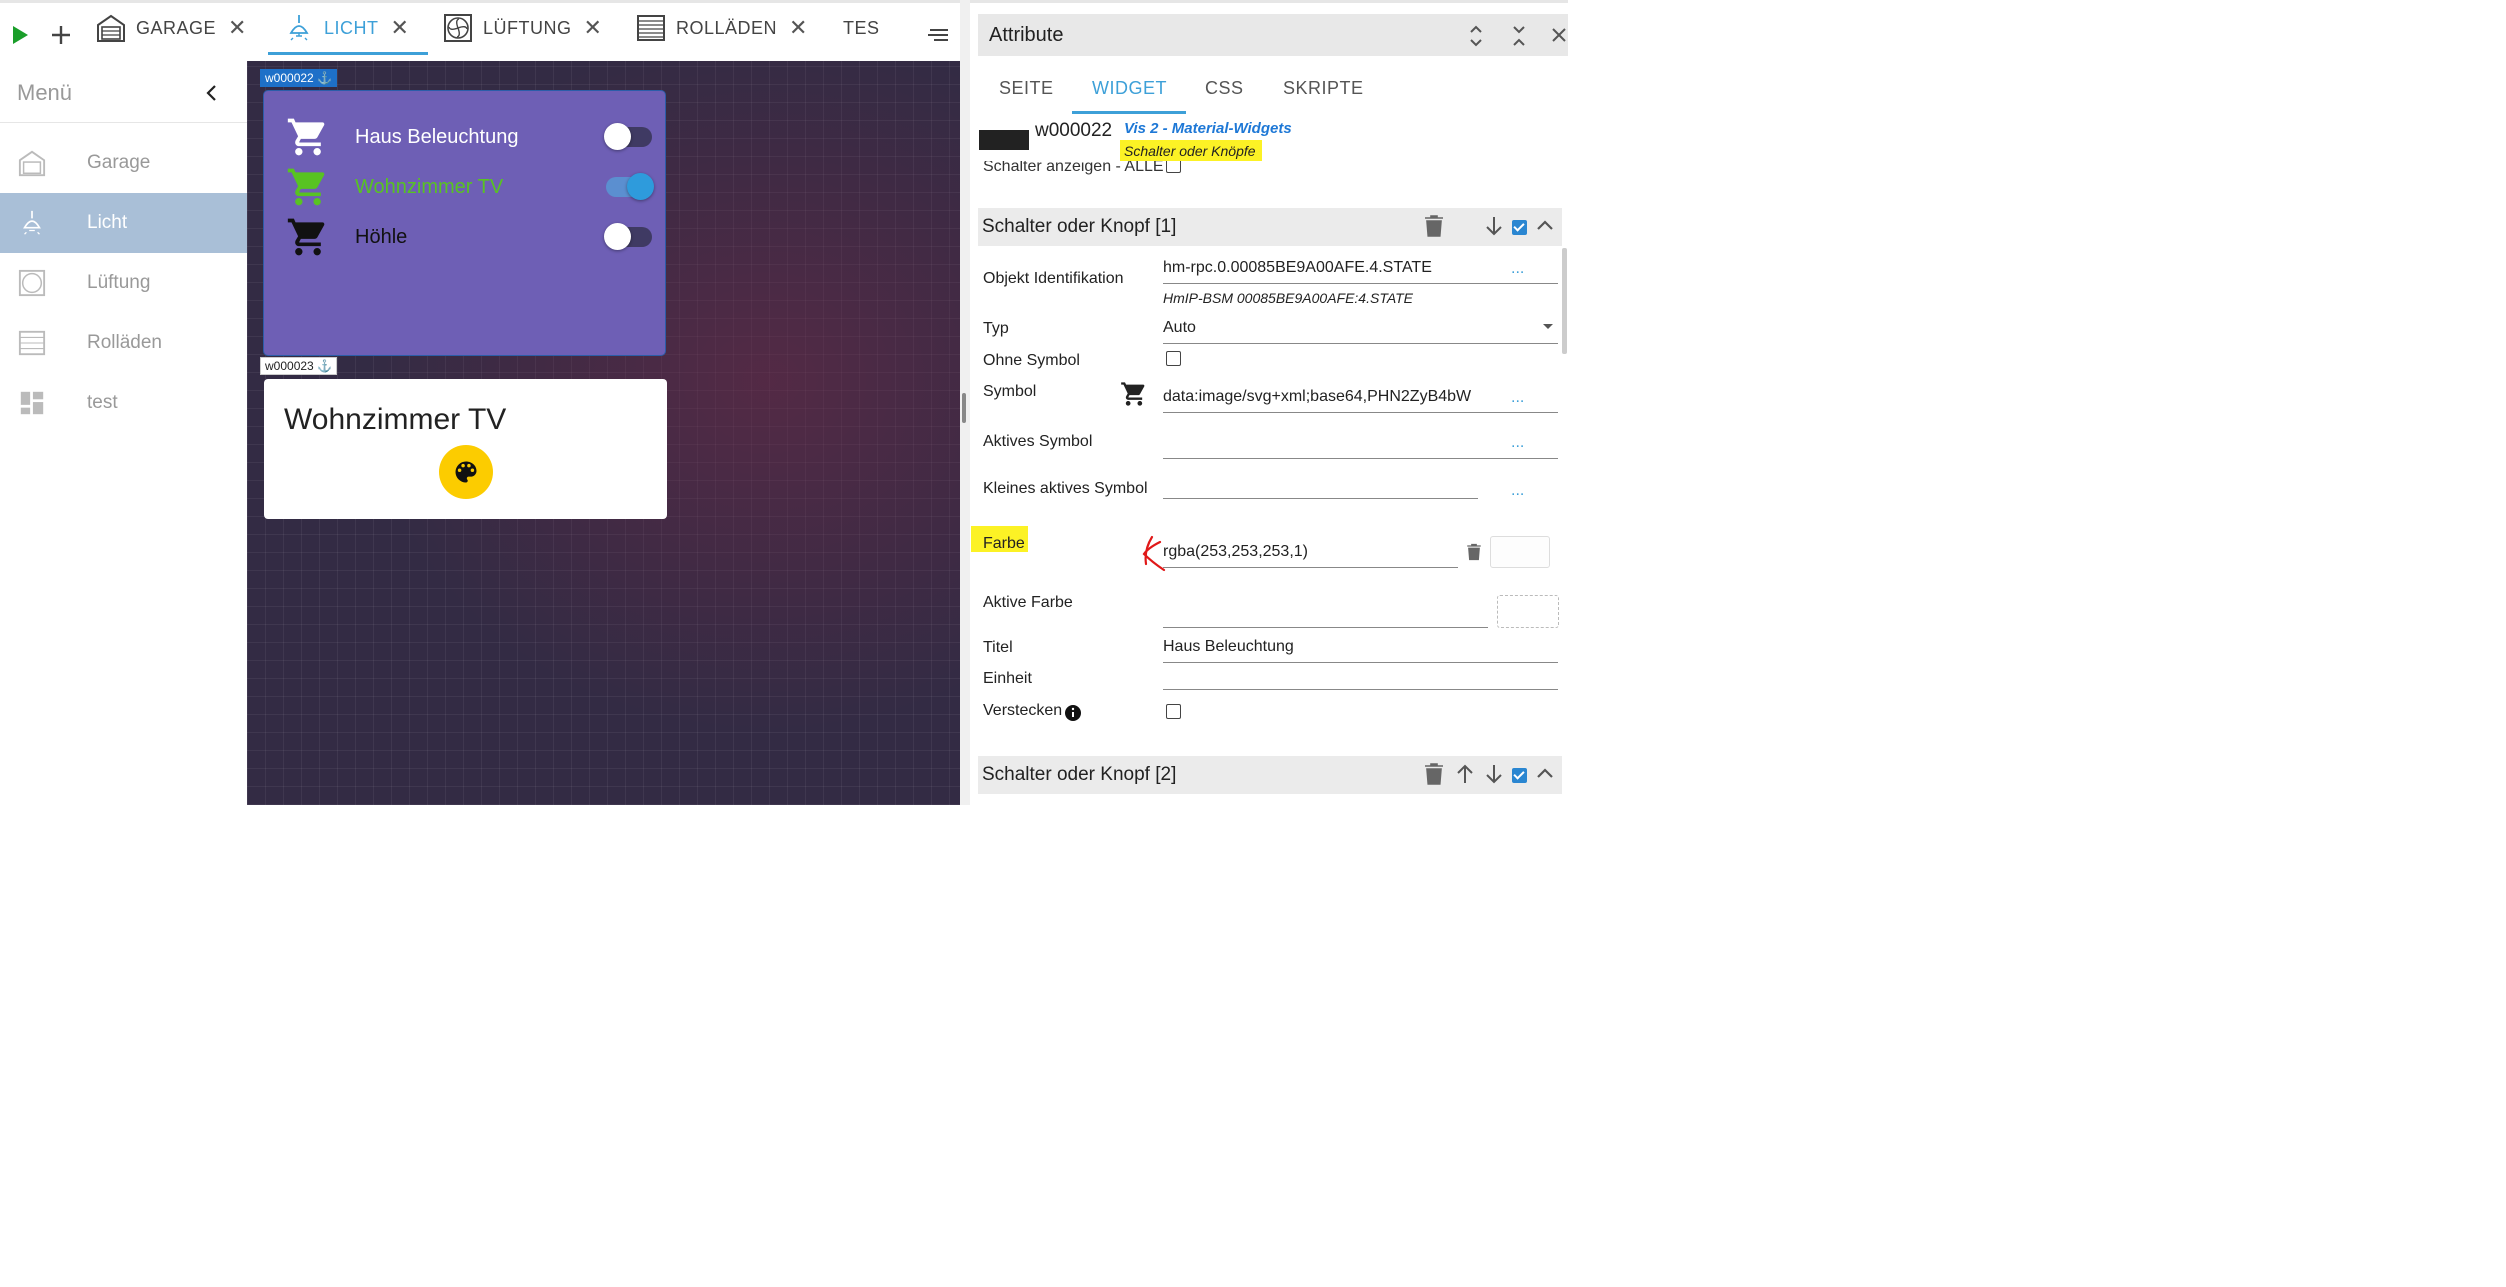 Image resolution: width=2506 pixels, height=1287 pixels. What do you see at coordinates (1323, 88) in the screenshot?
I see `tab-skripte: SKRIPTE` at bounding box center [1323, 88].